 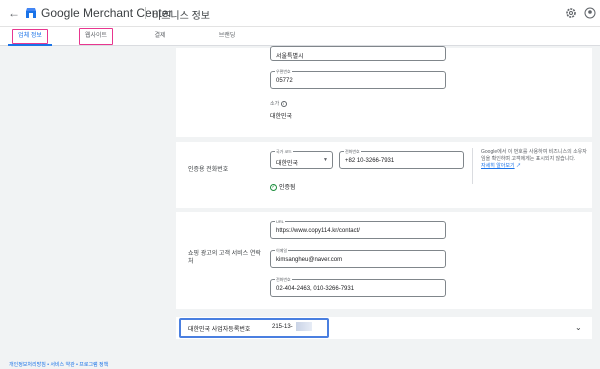 What do you see at coordinates (401, 159) in the screenshot?
I see `phone-number-field: 전화번호 +82 10-3266-7931` at bounding box center [401, 159].